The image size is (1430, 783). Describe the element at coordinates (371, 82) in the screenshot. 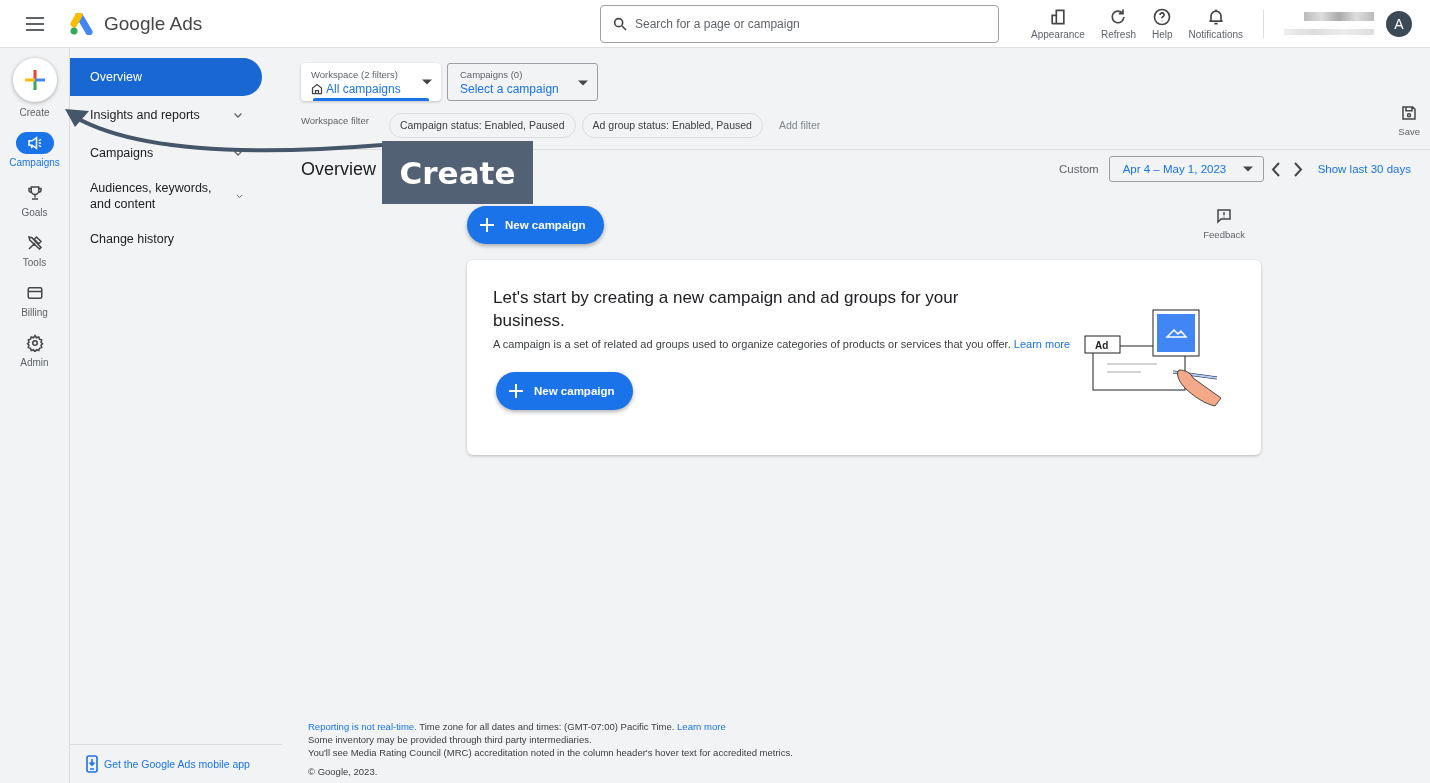

I see `workspace-dropdown: Workspace (2 filters) All campaigns` at that location.